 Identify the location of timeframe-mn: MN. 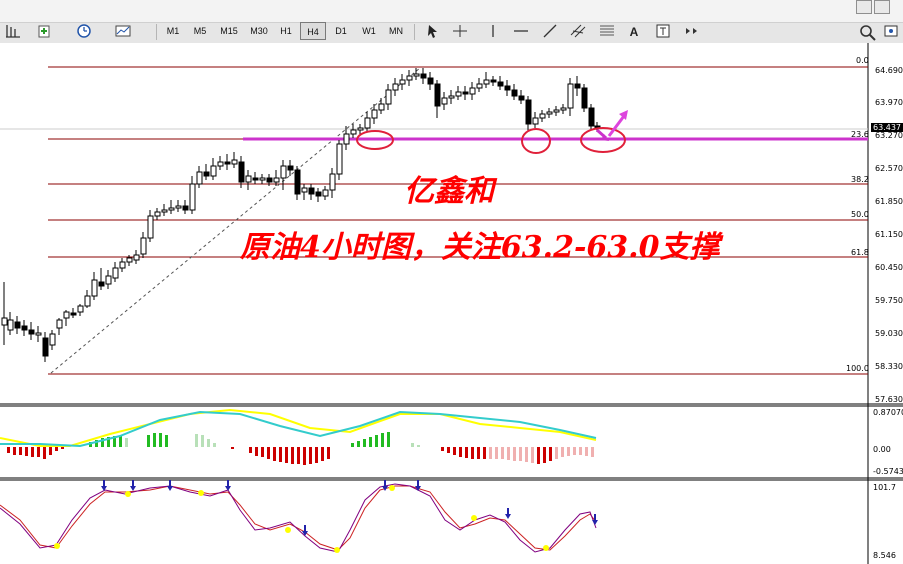
(396, 31).